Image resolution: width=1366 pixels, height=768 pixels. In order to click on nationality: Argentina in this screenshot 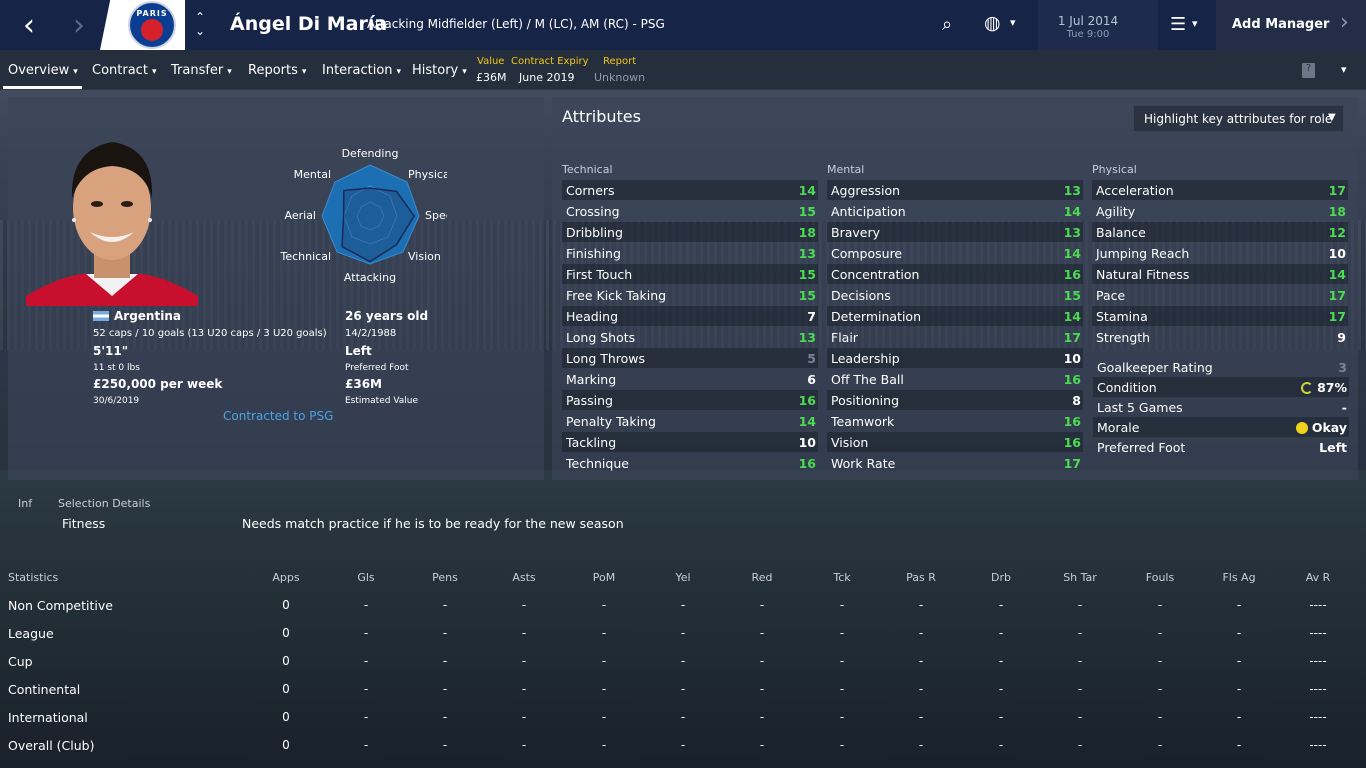, I will do `click(147, 316)`.